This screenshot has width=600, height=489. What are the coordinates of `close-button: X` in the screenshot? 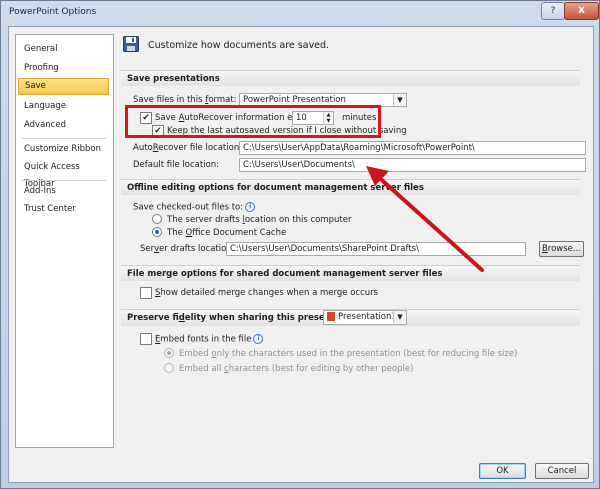 It's located at (581, 11).